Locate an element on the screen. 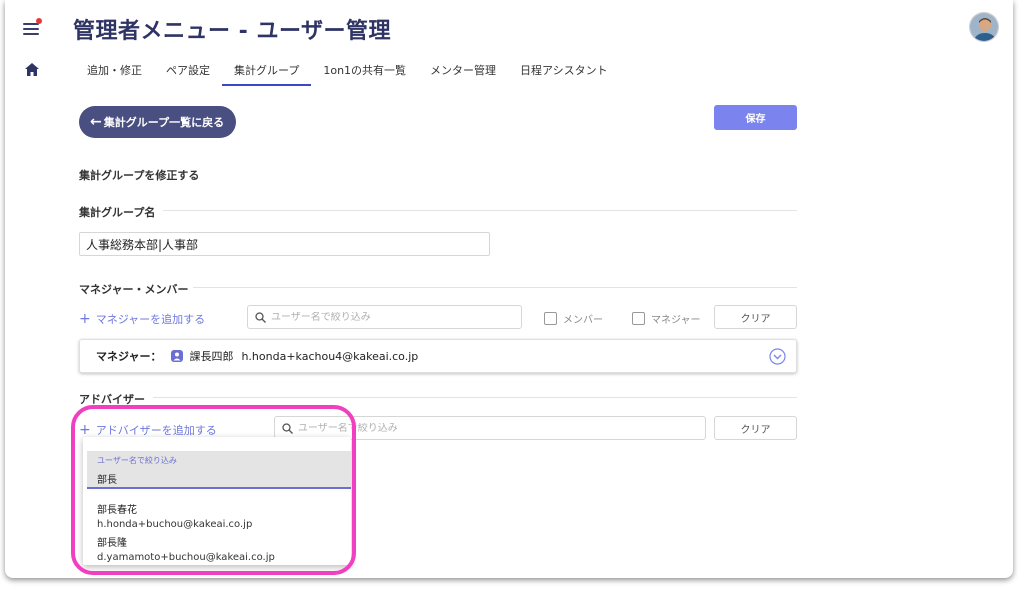 The height and width of the screenshot is (590, 1024). result-email: d.yamamoto+buchou@kakeai.co.jp is located at coordinates (186, 557).